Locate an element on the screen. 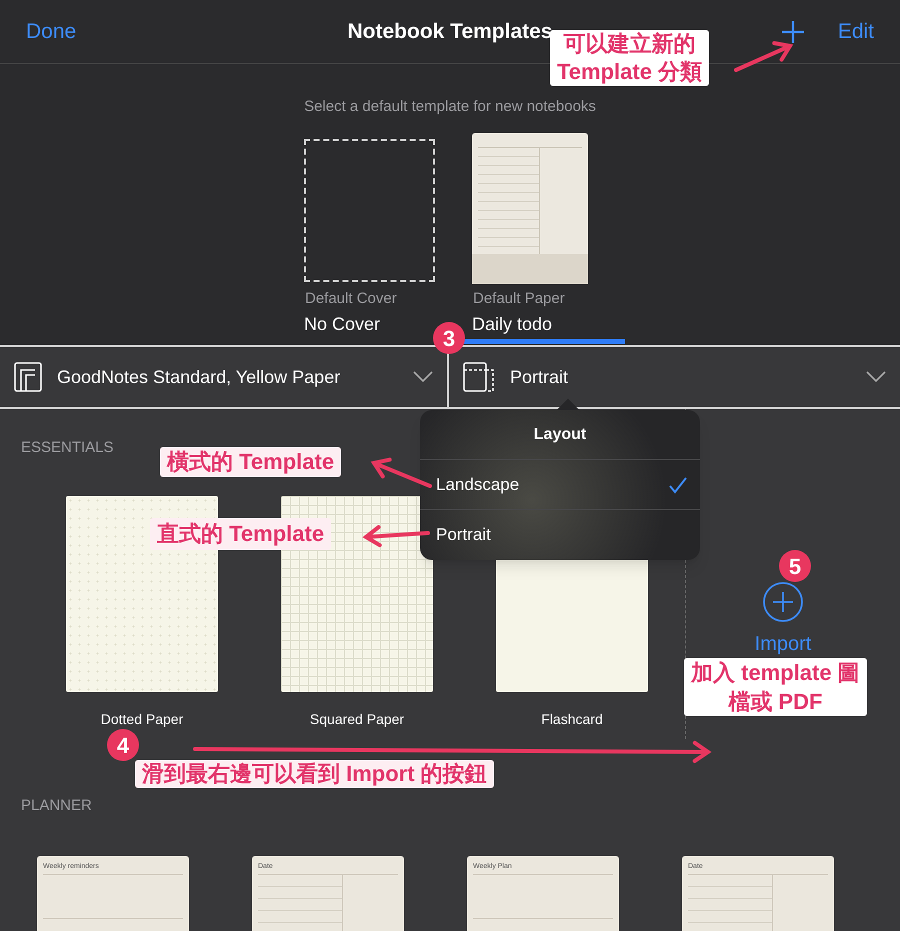  annotation-label: 可以建立新的 Template 分類 is located at coordinates (630, 58).